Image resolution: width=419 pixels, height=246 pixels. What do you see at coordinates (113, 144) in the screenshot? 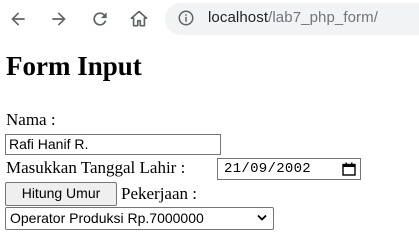
I see `nama-input: Rafi Hanif R.` at bounding box center [113, 144].